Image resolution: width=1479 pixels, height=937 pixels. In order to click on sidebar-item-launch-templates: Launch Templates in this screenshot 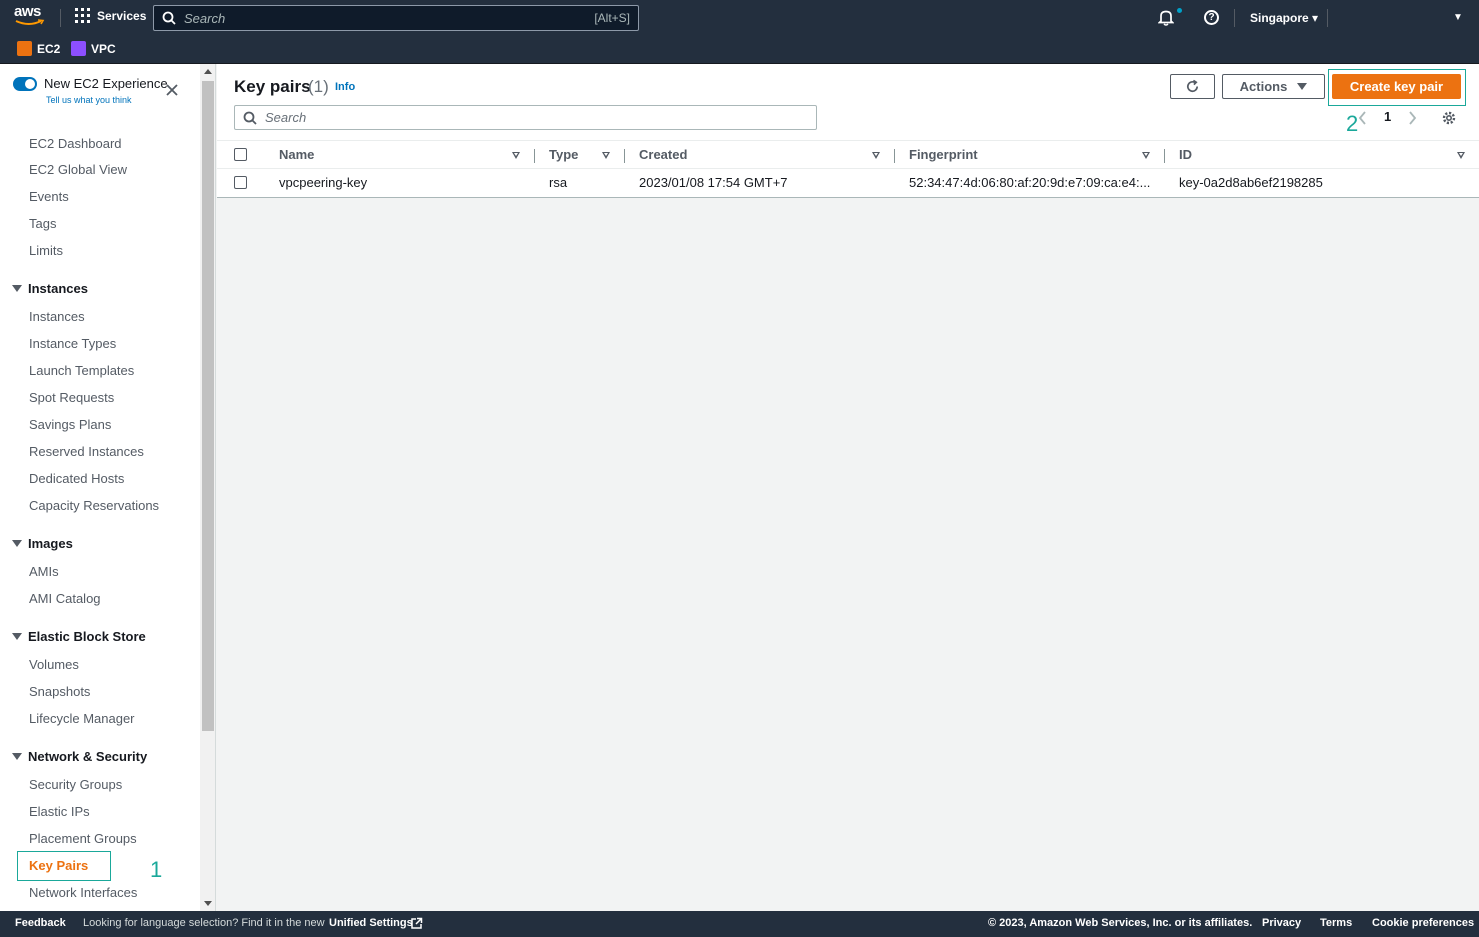, I will do `click(81, 370)`.